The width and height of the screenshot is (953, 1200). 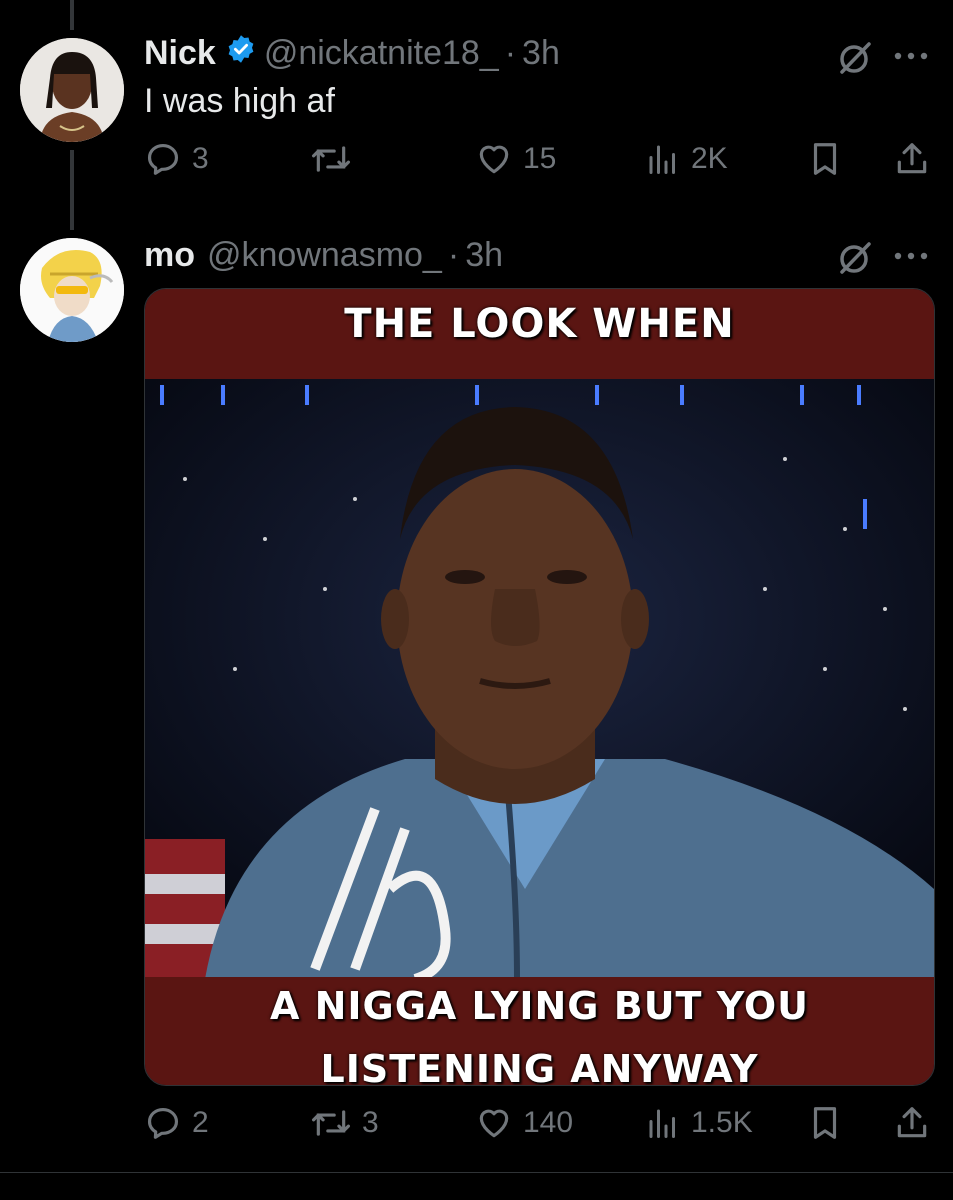 I want to click on tweet-divider, so click(x=476, y=1172).